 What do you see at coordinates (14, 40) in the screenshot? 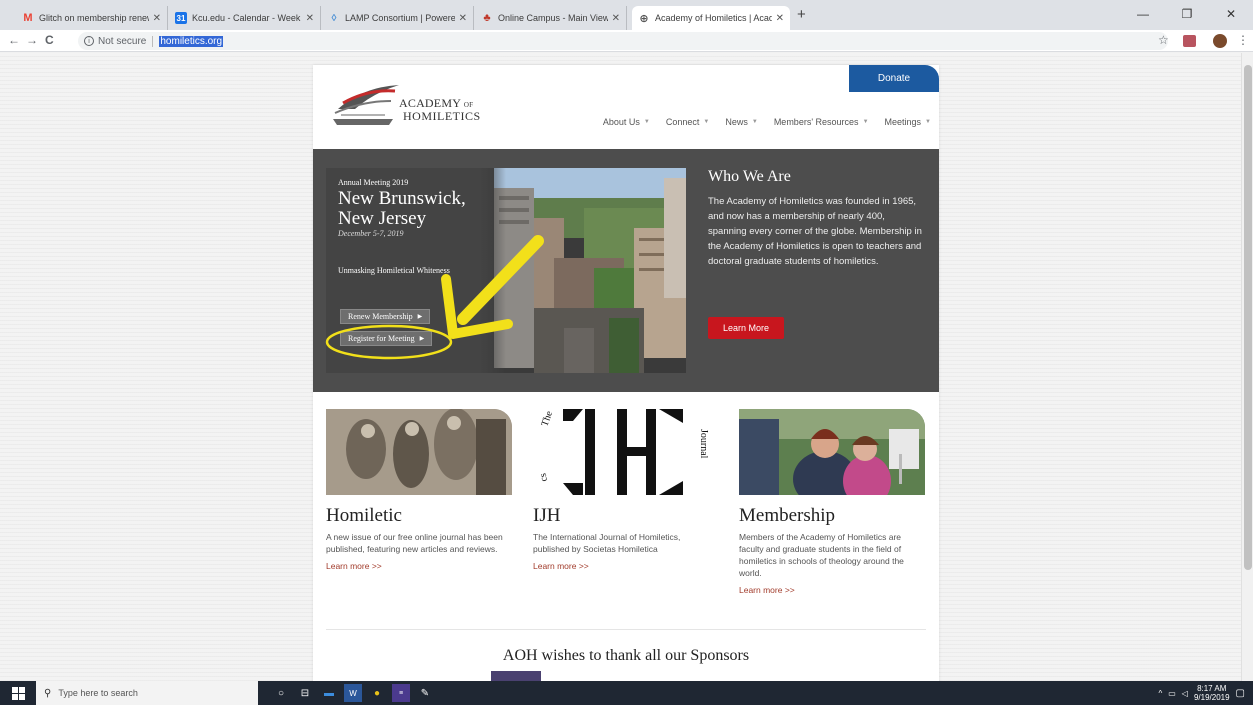
I see `back-icon: ←` at bounding box center [14, 40].